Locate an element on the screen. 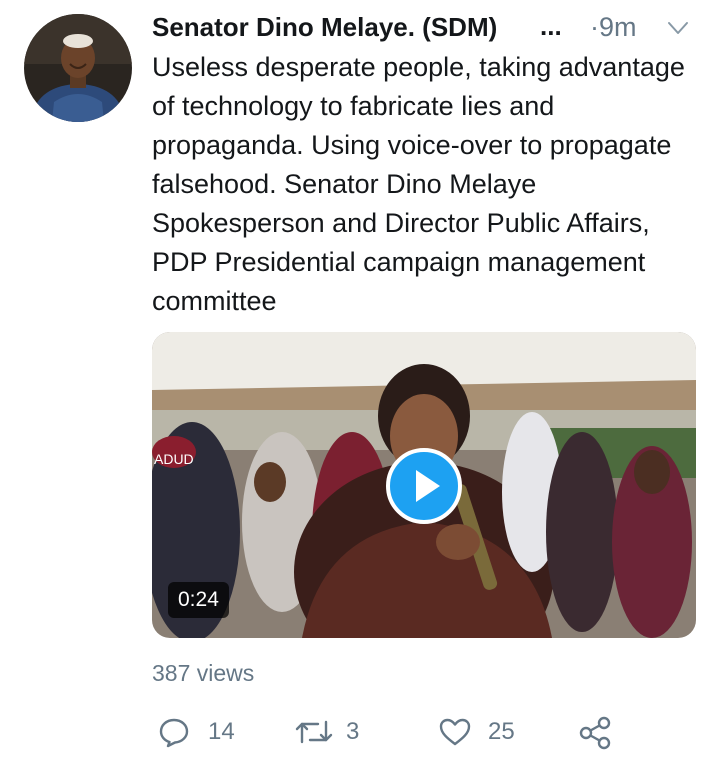 The height and width of the screenshot is (761, 720). reply-count: 14 is located at coordinates (221, 731).